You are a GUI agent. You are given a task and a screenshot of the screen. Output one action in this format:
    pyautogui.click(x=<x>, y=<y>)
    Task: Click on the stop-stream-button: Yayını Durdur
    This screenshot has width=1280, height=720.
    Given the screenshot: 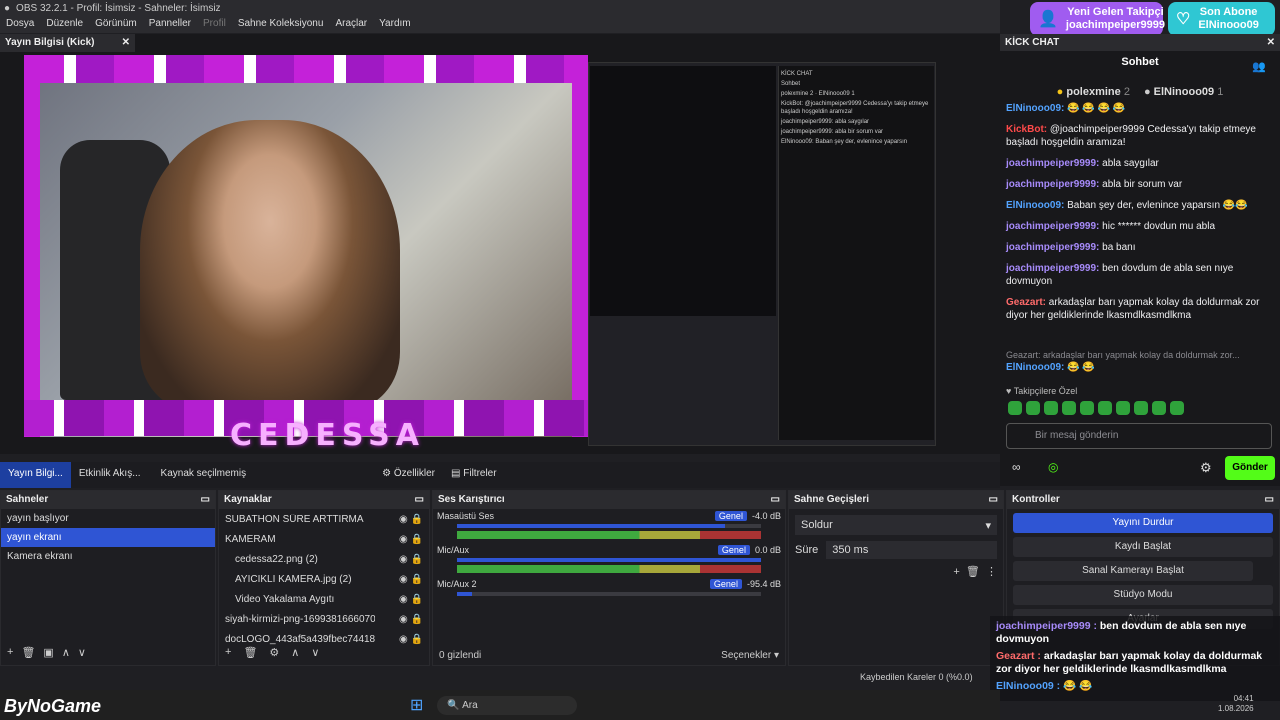 What is the action you would take?
    pyautogui.click(x=1143, y=523)
    